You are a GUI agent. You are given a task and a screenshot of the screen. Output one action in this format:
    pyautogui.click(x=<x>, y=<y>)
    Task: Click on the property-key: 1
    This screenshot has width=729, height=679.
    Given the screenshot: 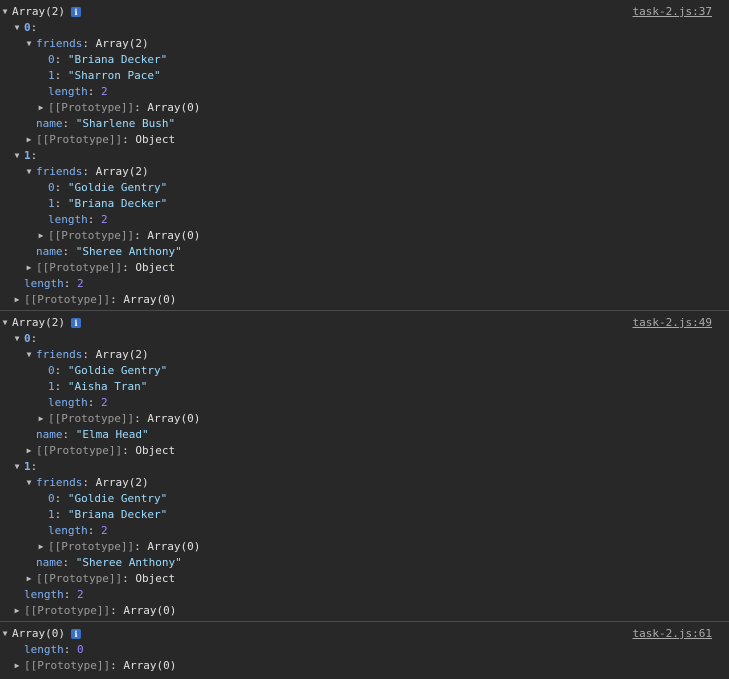 What is the action you would take?
    pyautogui.click(x=51, y=75)
    